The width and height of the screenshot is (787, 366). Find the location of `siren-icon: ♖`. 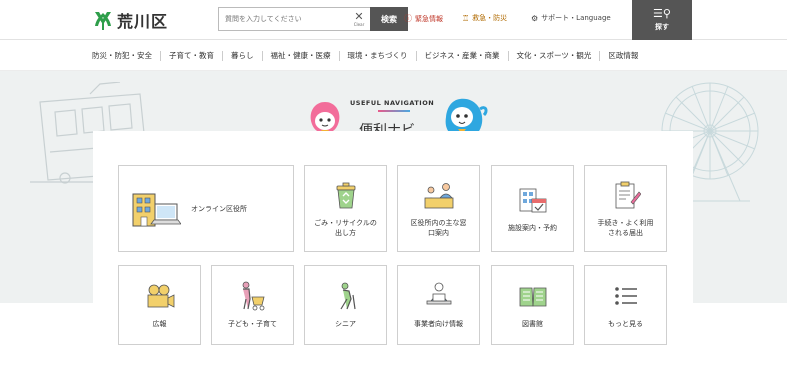

siren-icon: ♖ is located at coordinates (466, 18).